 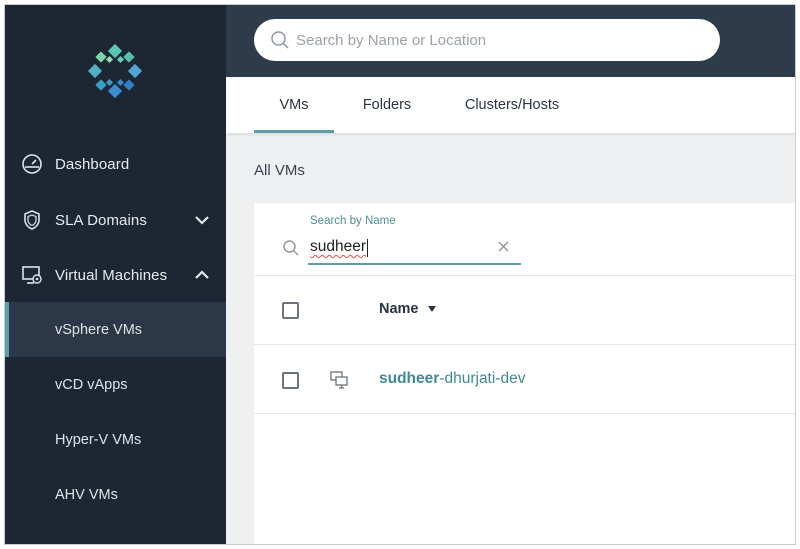 What do you see at coordinates (32, 164) in the screenshot?
I see `dashboard-gauge-icon` at bounding box center [32, 164].